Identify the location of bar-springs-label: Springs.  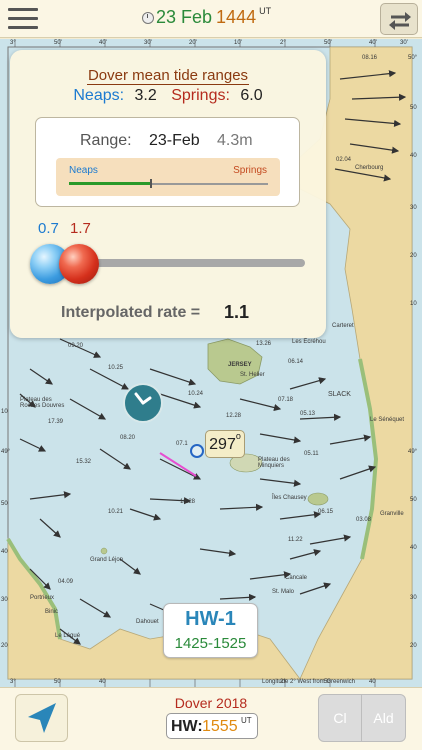
(250, 170).